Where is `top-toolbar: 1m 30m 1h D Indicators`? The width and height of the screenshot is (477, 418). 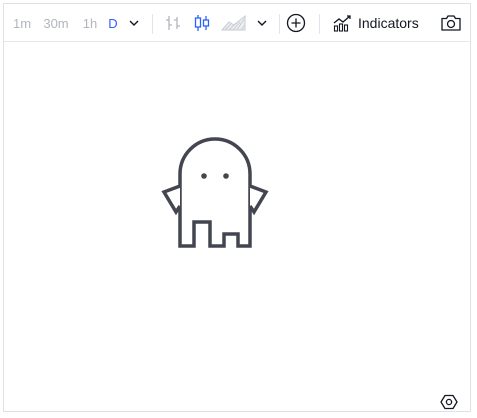 top-toolbar: 1m 30m 1h D Indicators is located at coordinates (237, 23).